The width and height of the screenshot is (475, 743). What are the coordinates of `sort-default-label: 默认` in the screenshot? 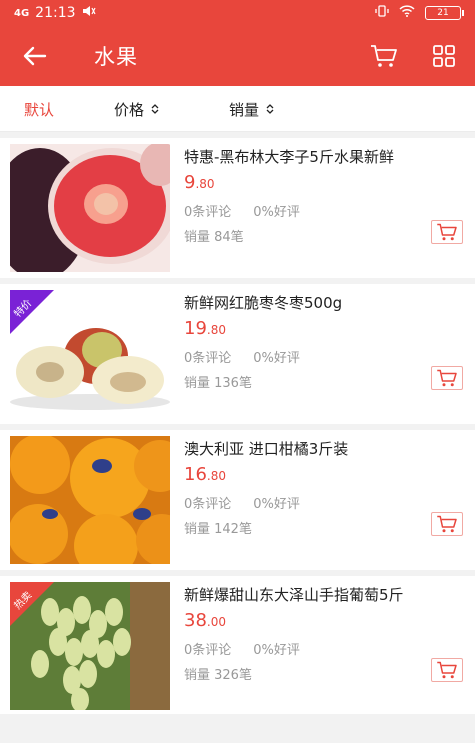 It's located at (39, 109).